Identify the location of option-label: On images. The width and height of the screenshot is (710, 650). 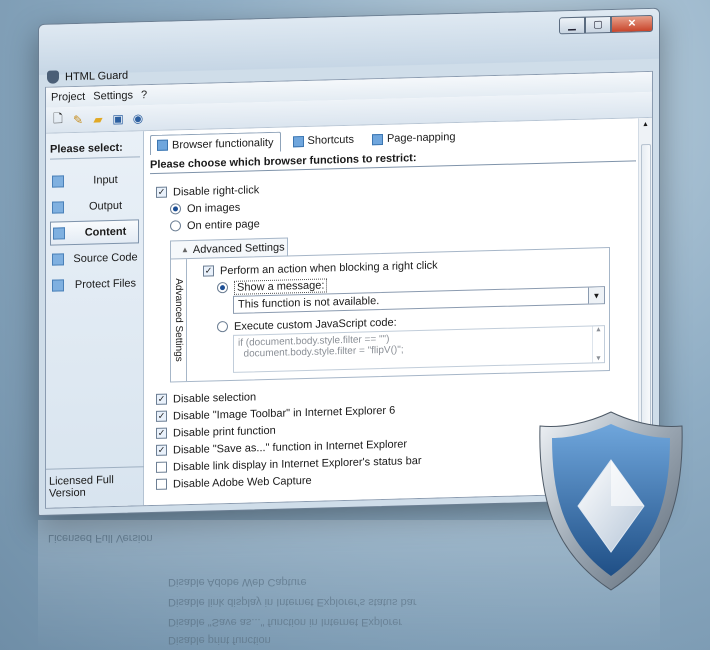
(214, 208).